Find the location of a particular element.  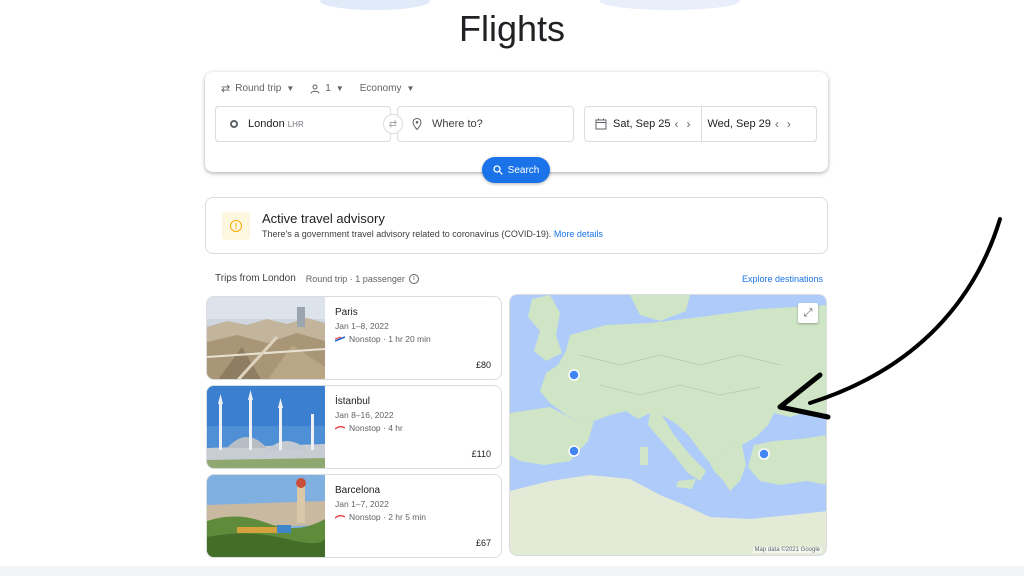

search-icon is located at coordinates (498, 170).